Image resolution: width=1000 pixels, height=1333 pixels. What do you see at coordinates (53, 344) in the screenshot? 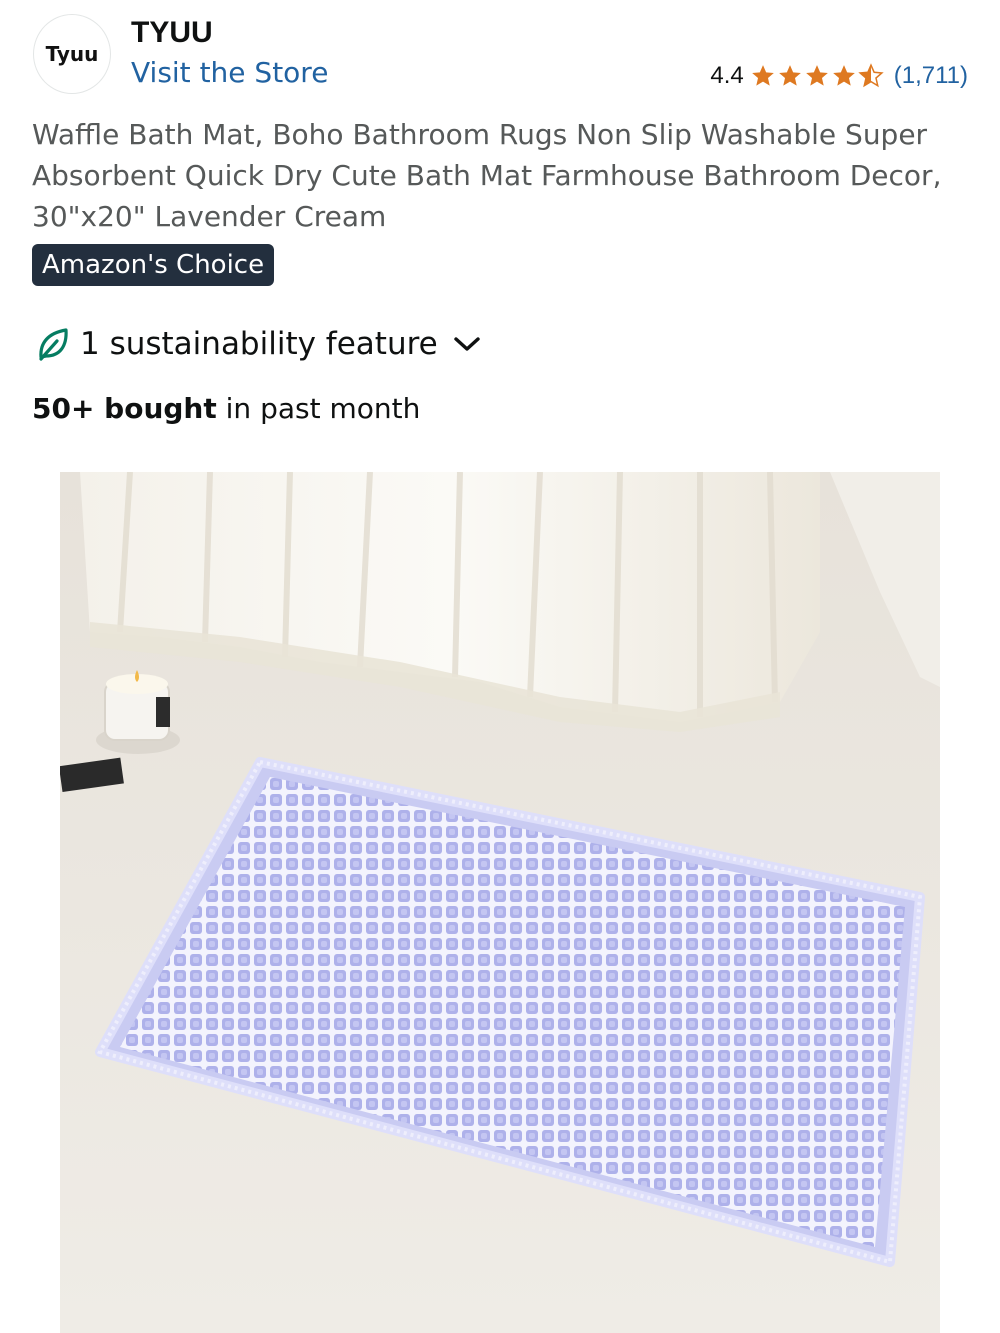
I see `leaf-icon` at bounding box center [53, 344].